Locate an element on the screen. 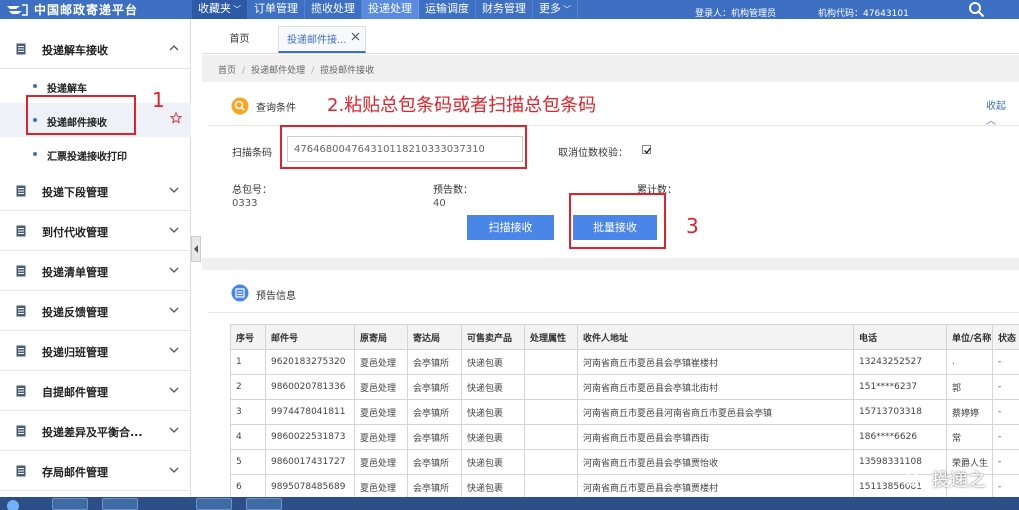  nav-more: 更多 ﹀ is located at coordinates (555, 9).